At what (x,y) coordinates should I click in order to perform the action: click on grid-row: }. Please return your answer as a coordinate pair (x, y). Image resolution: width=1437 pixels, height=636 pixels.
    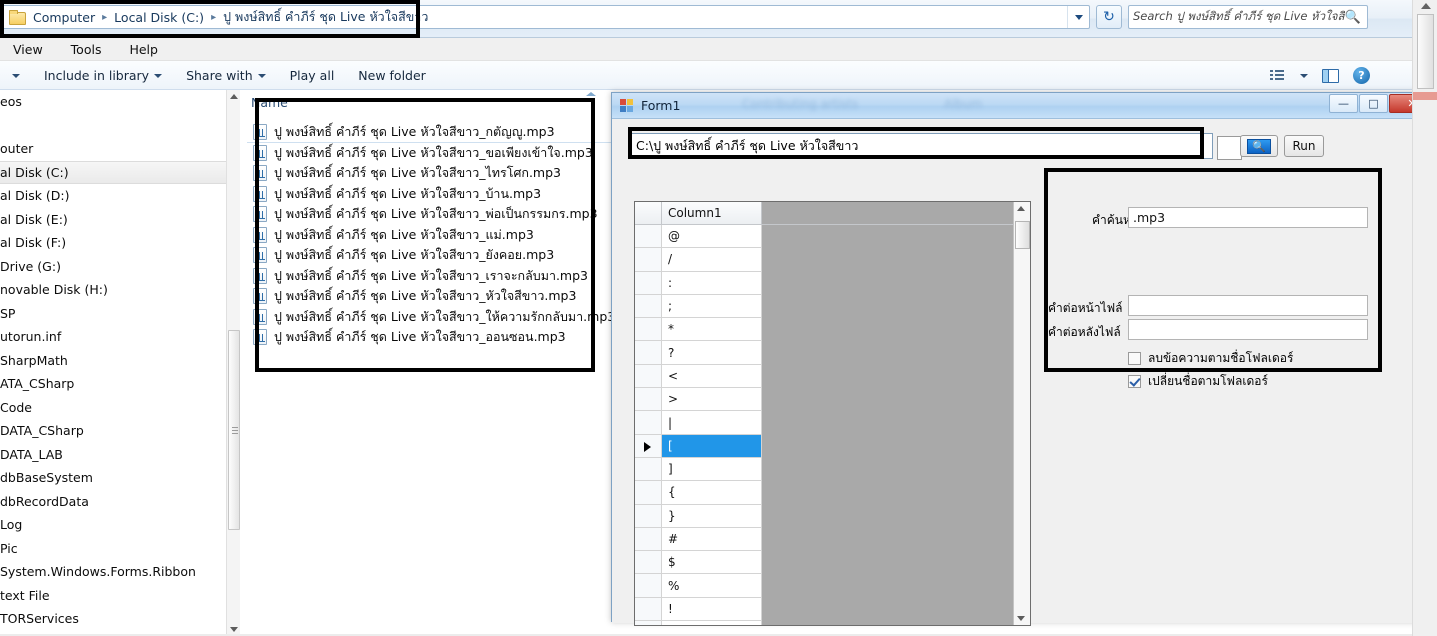
    Looking at the image, I should click on (832, 516).